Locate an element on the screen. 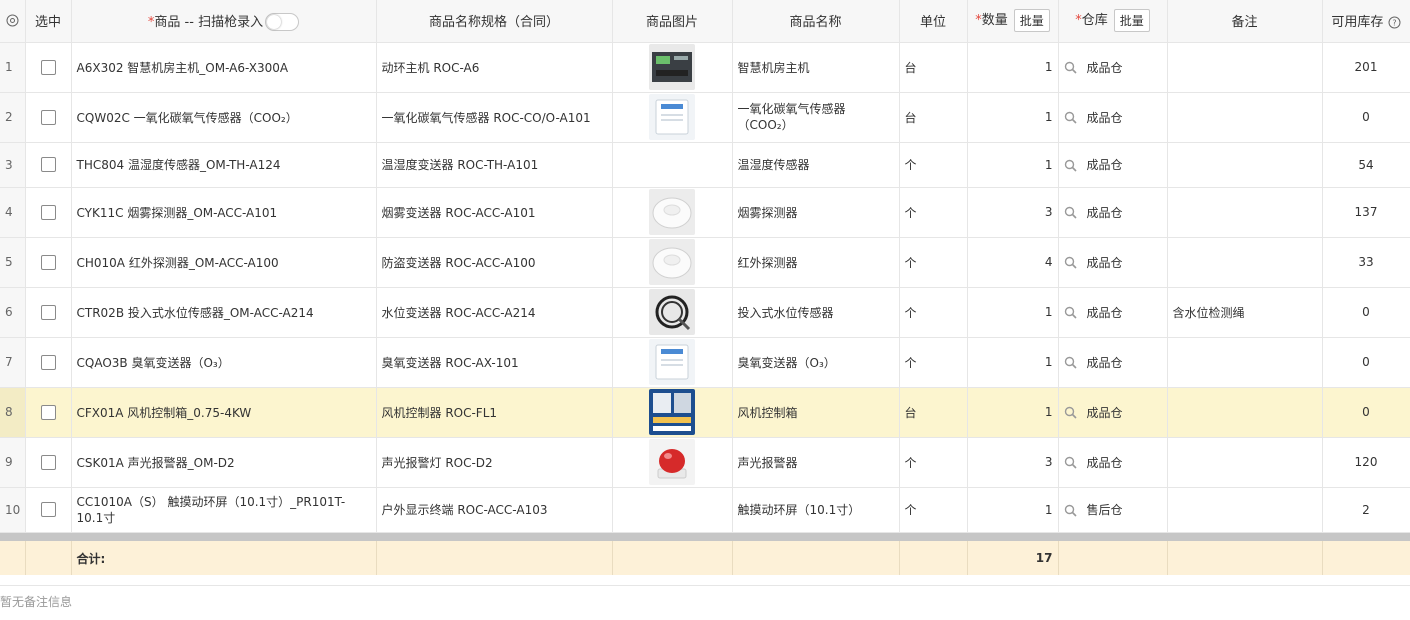 This screenshot has height=620, width=1410. spec-cell: 臭氧变送器 ROC-AX-101 is located at coordinates (494, 362).